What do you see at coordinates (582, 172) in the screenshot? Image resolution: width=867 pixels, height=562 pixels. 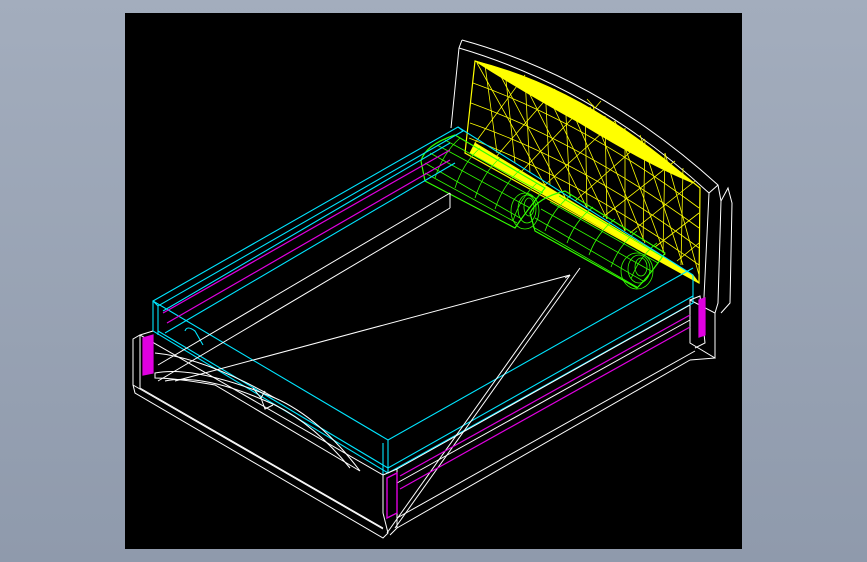 I see `headboard-pad-mesh` at bounding box center [582, 172].